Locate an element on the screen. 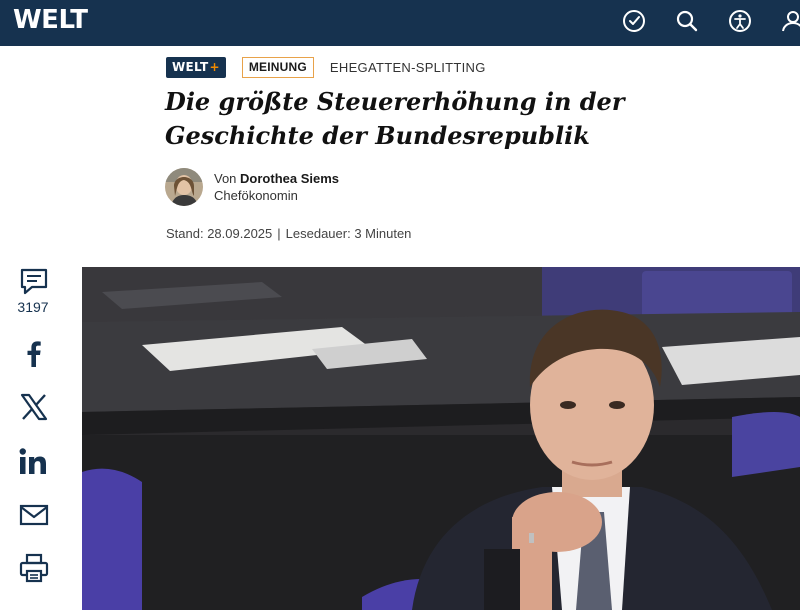 Image resolution: width=800 pixels, height=610 pixels. print-icon is located at coordinates (34, 568).